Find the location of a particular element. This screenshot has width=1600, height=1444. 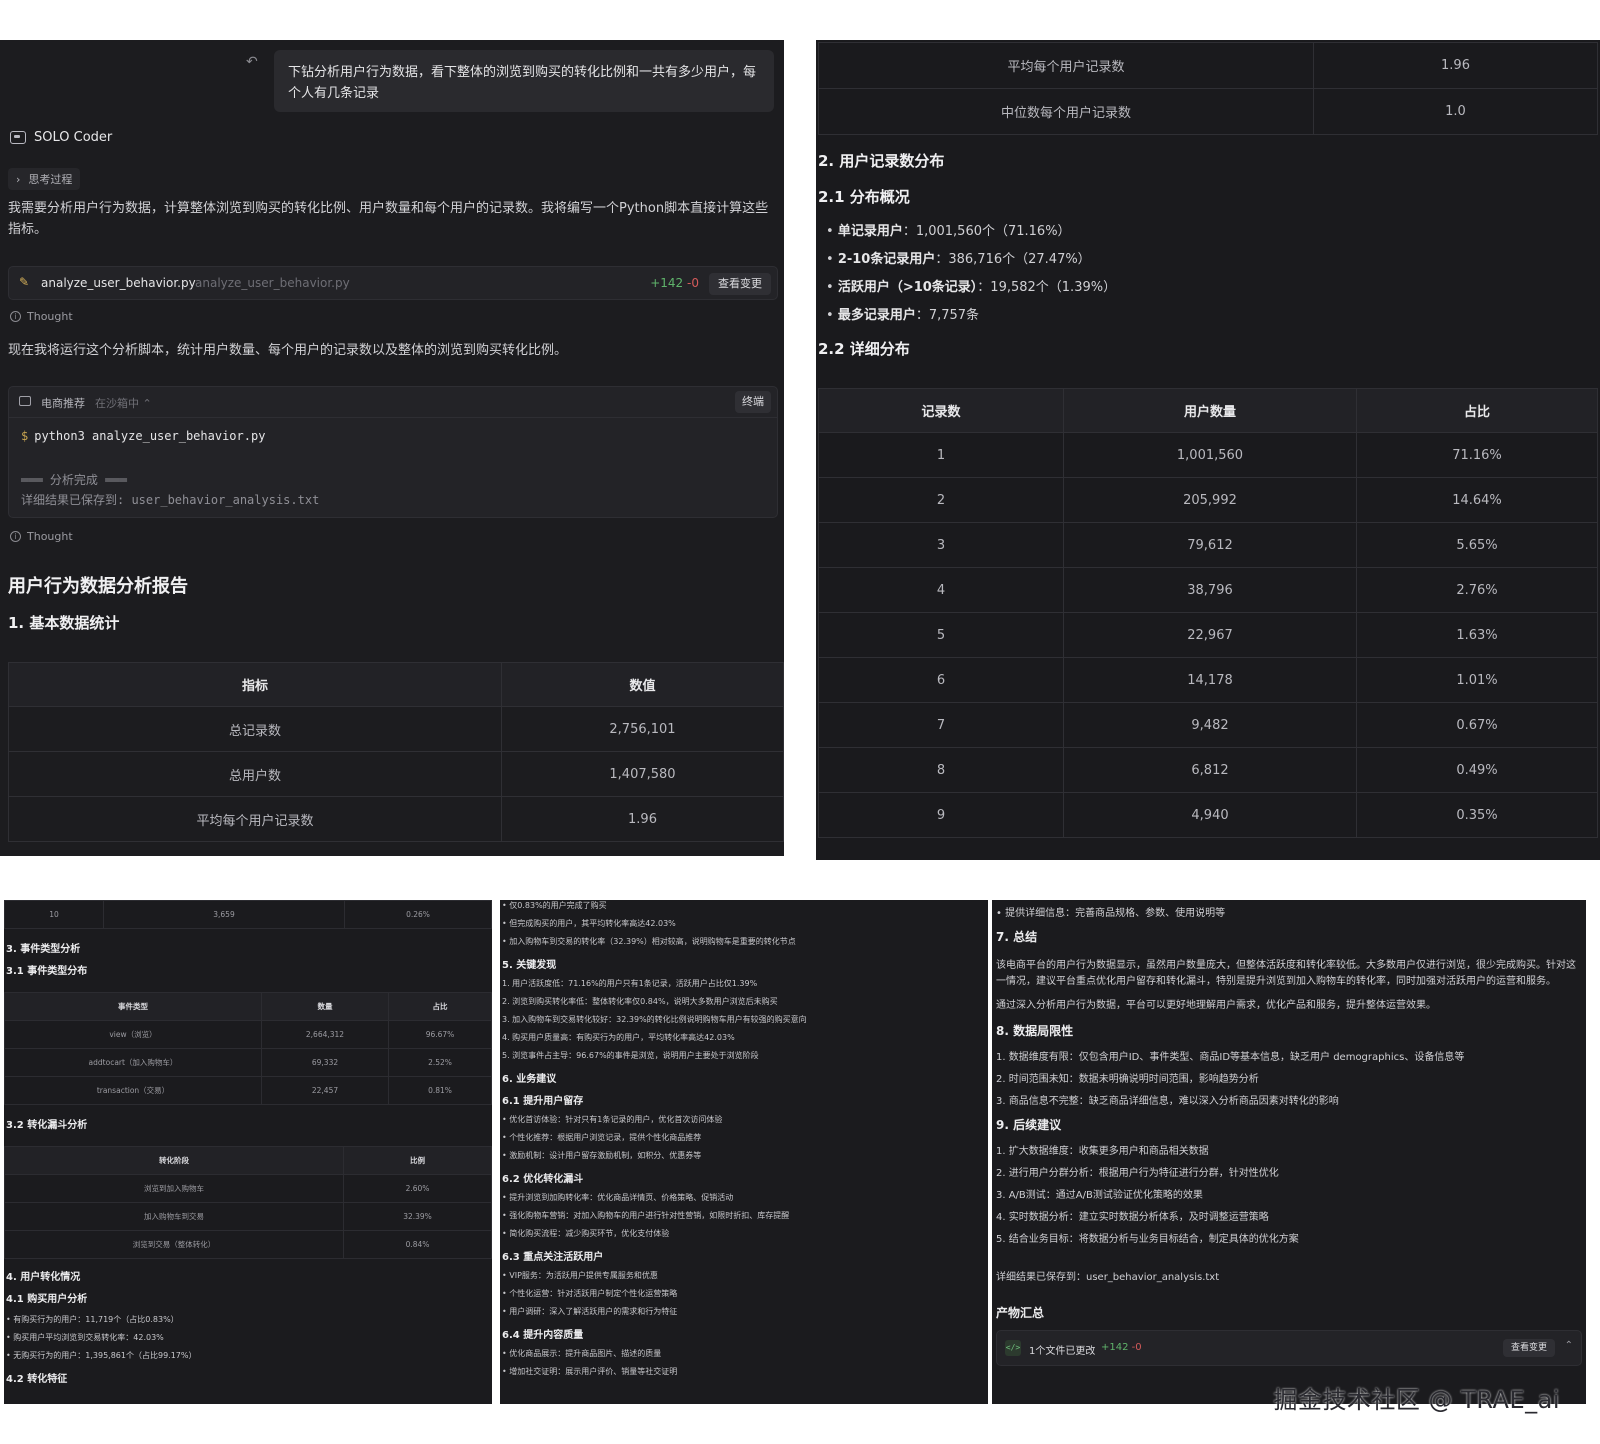

terminal-output-done: ═══ 分析完成 ═══ is located at coordinates (74, 480).